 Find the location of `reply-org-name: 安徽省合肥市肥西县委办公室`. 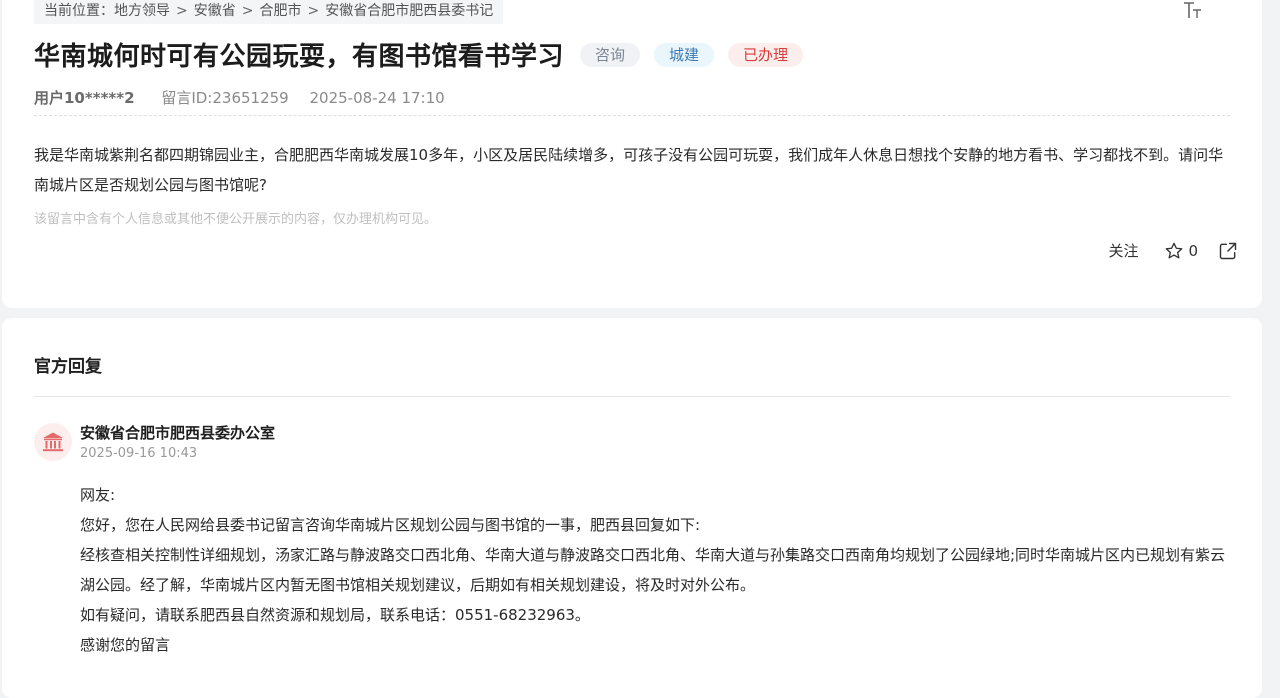

reply-org-name: 安徽省合肥市肥西县委办公室 is located at coordinates (178, 433).